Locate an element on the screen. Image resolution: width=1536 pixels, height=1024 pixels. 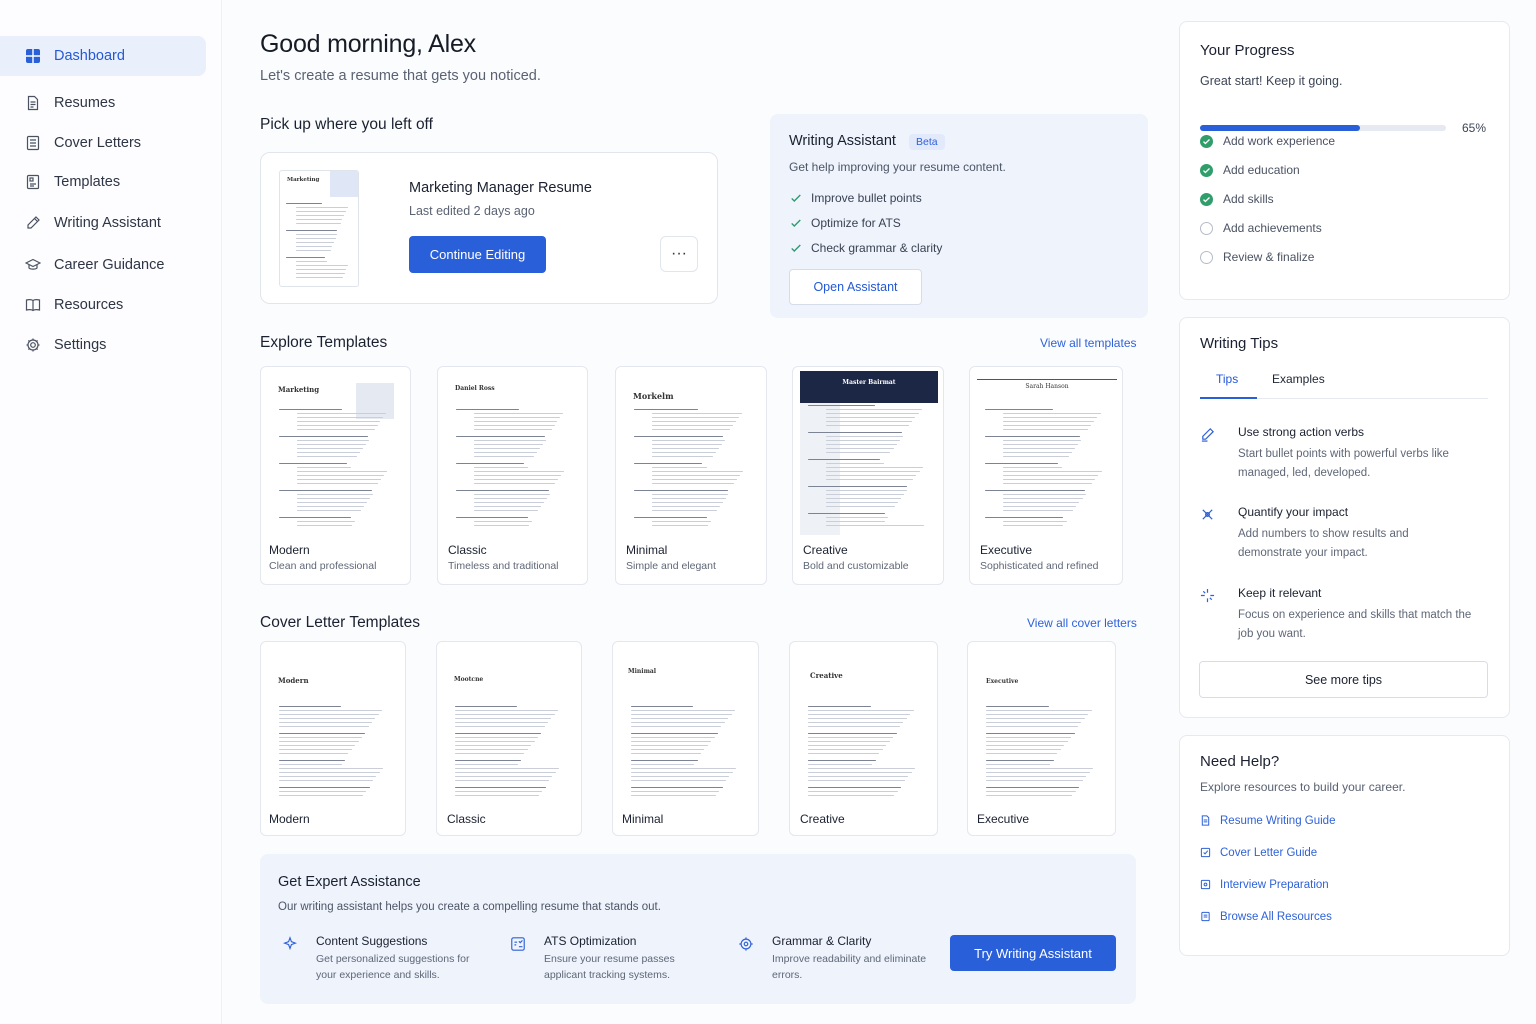
more-options-button: ··· is located at coordinates (679, 254).